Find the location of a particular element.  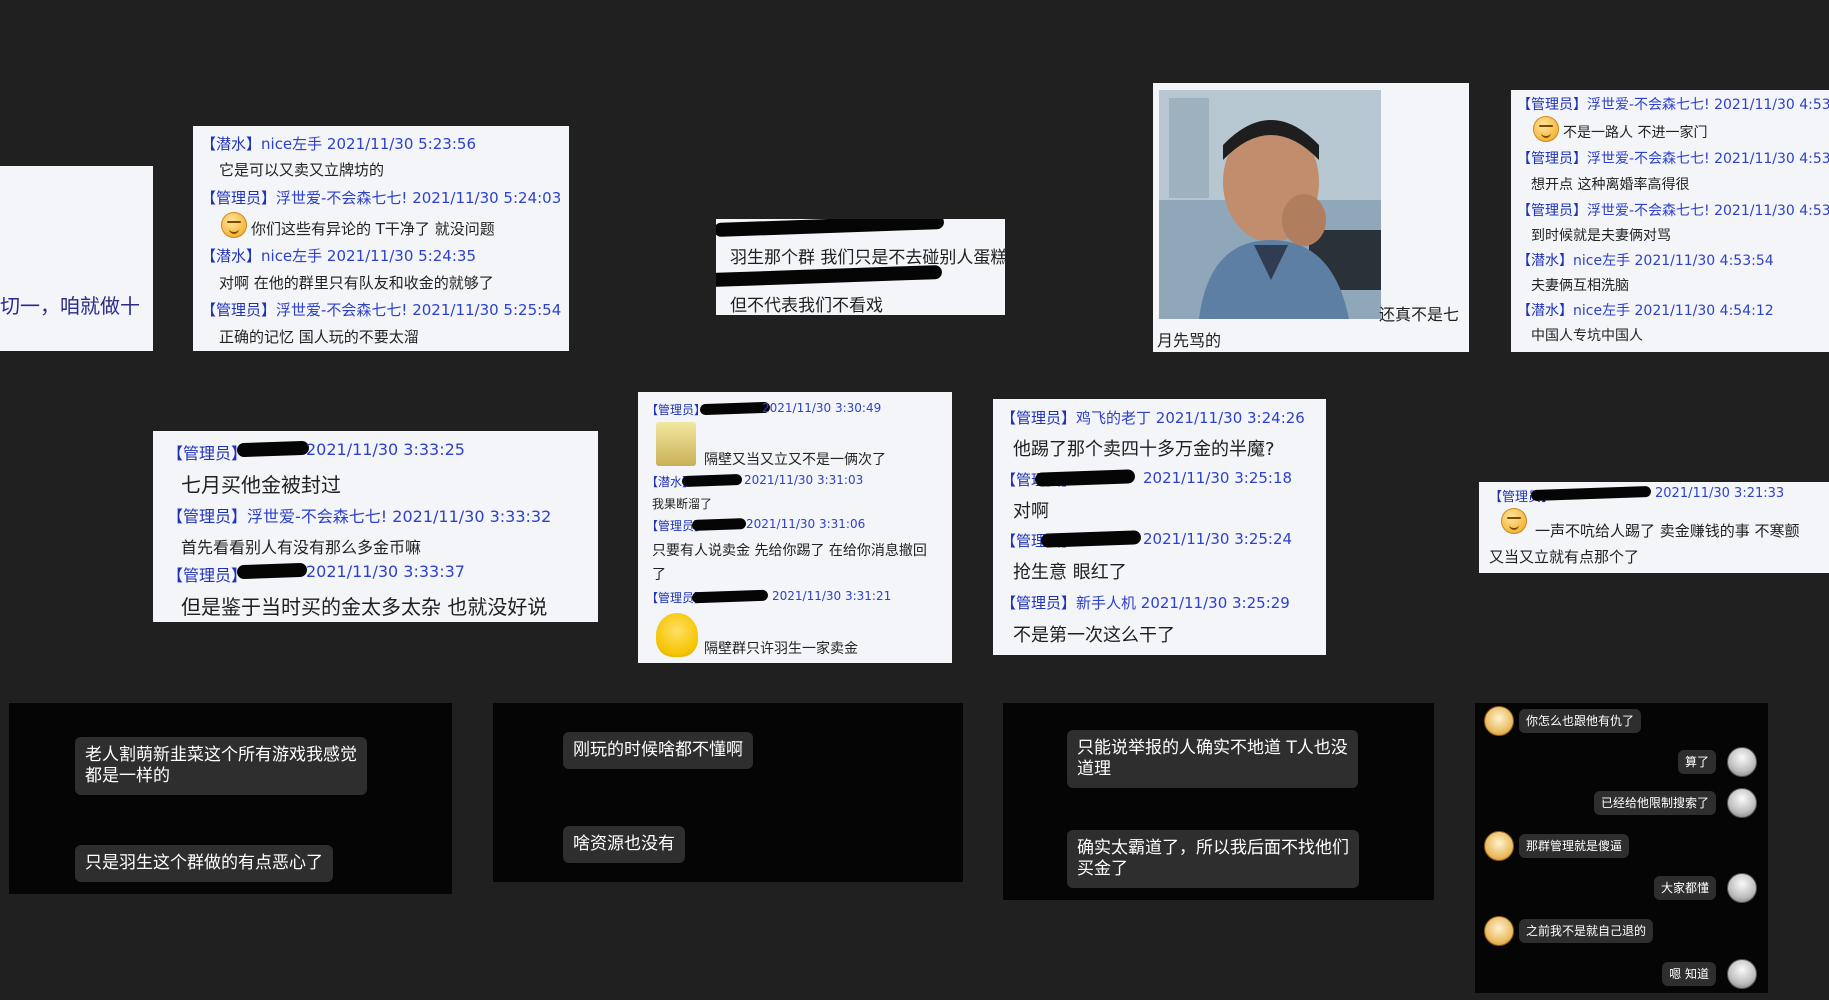

message-text: 不是第一次这么干了 is located at coordinates (1094, 635).